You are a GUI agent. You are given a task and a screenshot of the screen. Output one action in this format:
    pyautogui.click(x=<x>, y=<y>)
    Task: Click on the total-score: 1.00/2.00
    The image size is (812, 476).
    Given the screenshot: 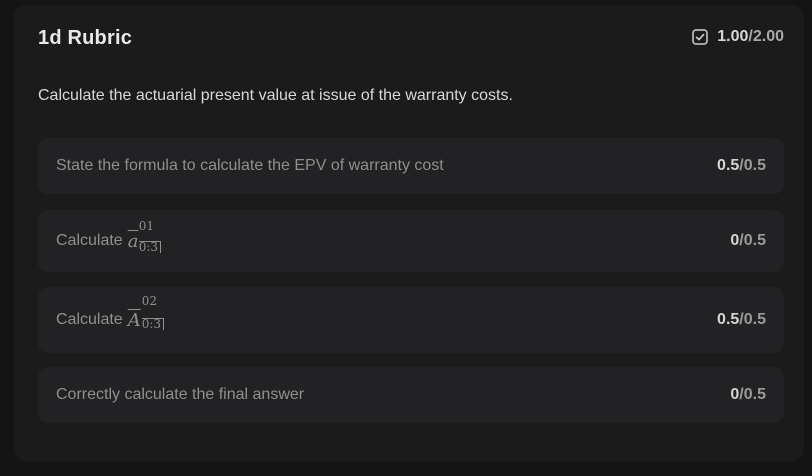 What is the action you would take?
    pyautogui.click(x=738, y=37)
    